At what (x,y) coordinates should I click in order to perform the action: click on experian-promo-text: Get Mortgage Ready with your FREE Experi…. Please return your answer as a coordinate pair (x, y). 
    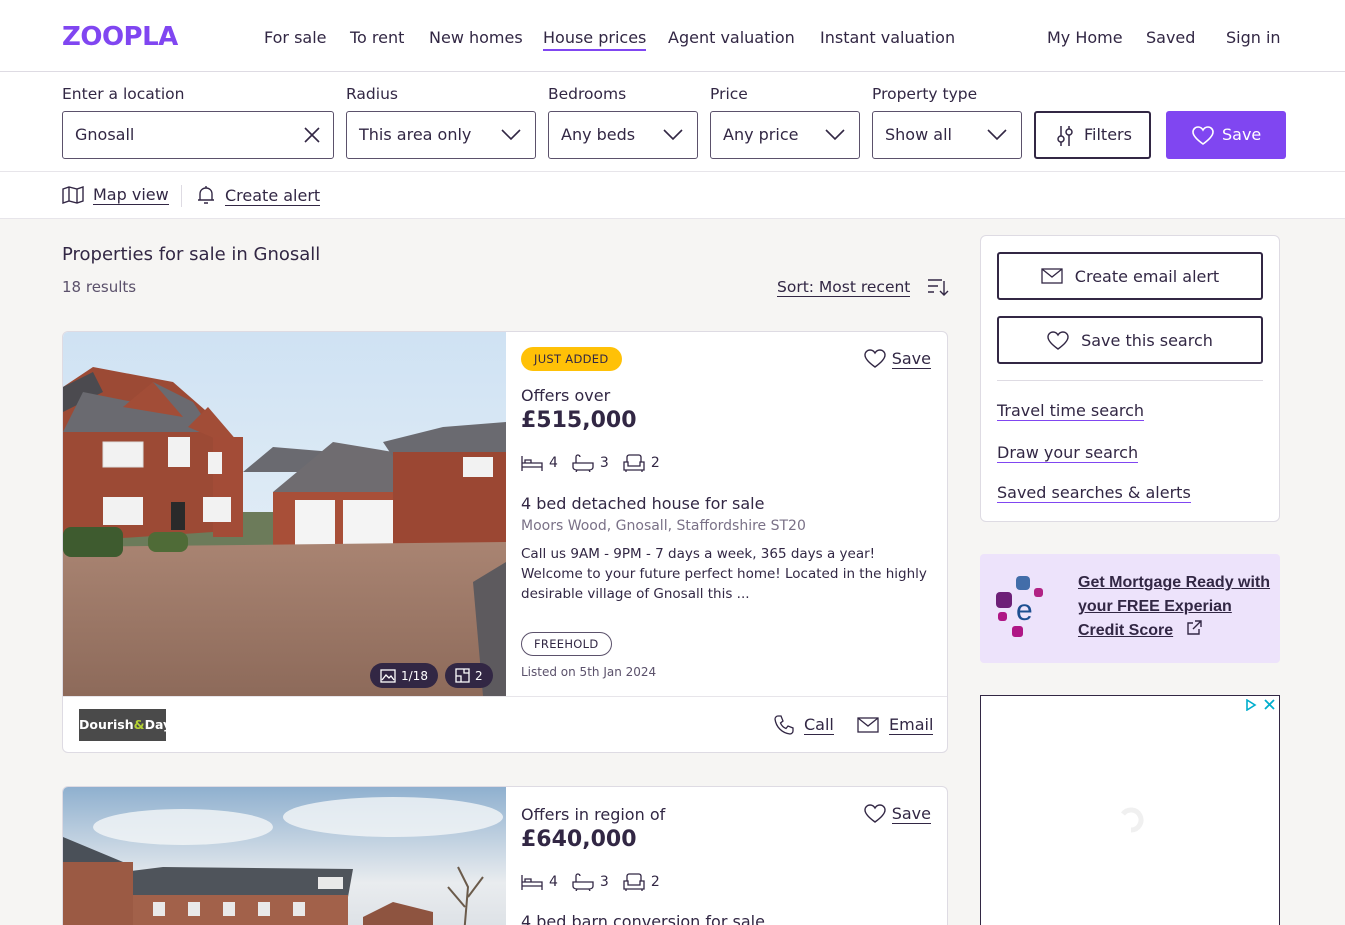
    Looking at the image, I should click on (1178, 607).